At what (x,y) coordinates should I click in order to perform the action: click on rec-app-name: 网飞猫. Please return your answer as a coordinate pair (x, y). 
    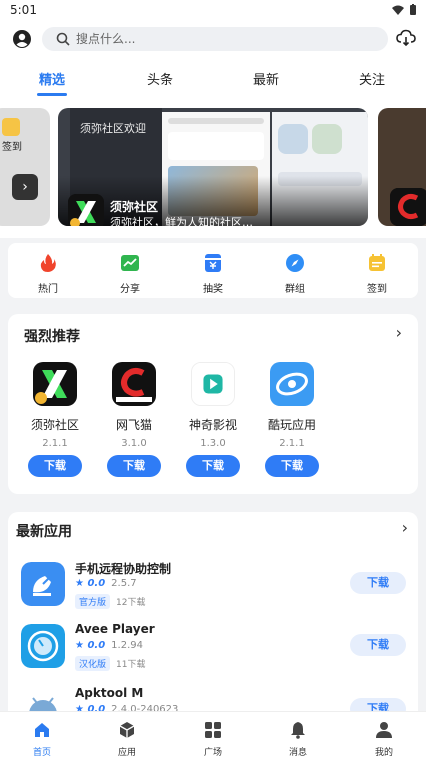
    Looking at the image, I should click on (133, 425).